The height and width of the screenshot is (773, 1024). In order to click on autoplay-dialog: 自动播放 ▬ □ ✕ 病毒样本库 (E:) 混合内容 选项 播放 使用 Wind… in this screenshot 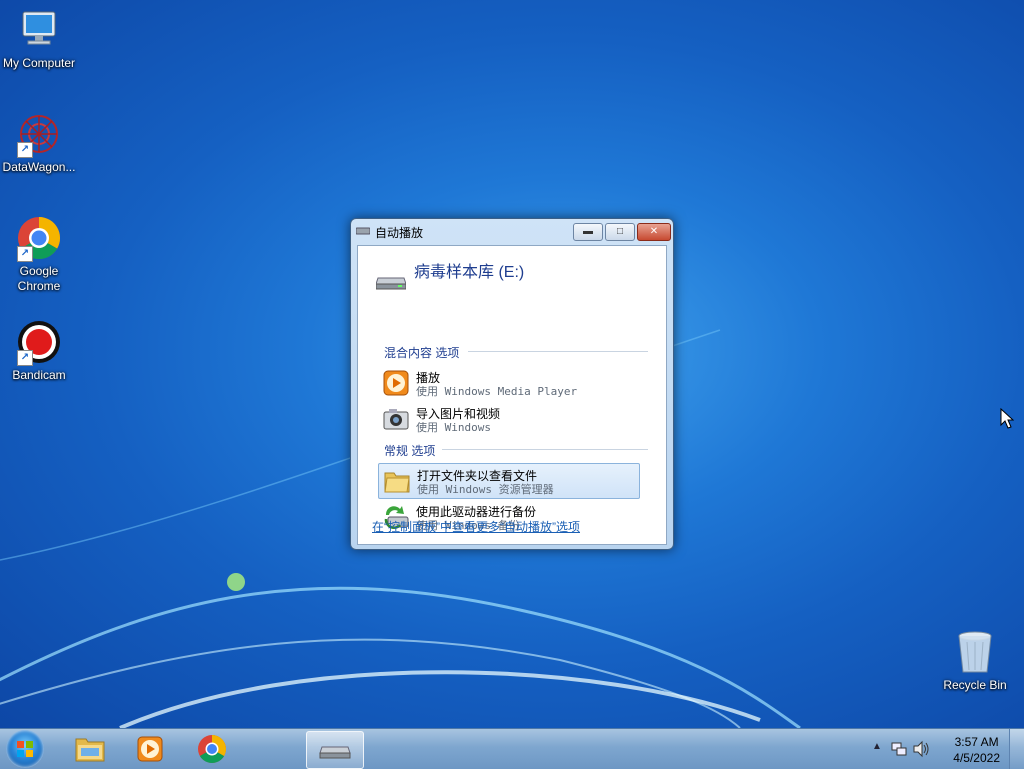, I will do `click(512, 384)`.